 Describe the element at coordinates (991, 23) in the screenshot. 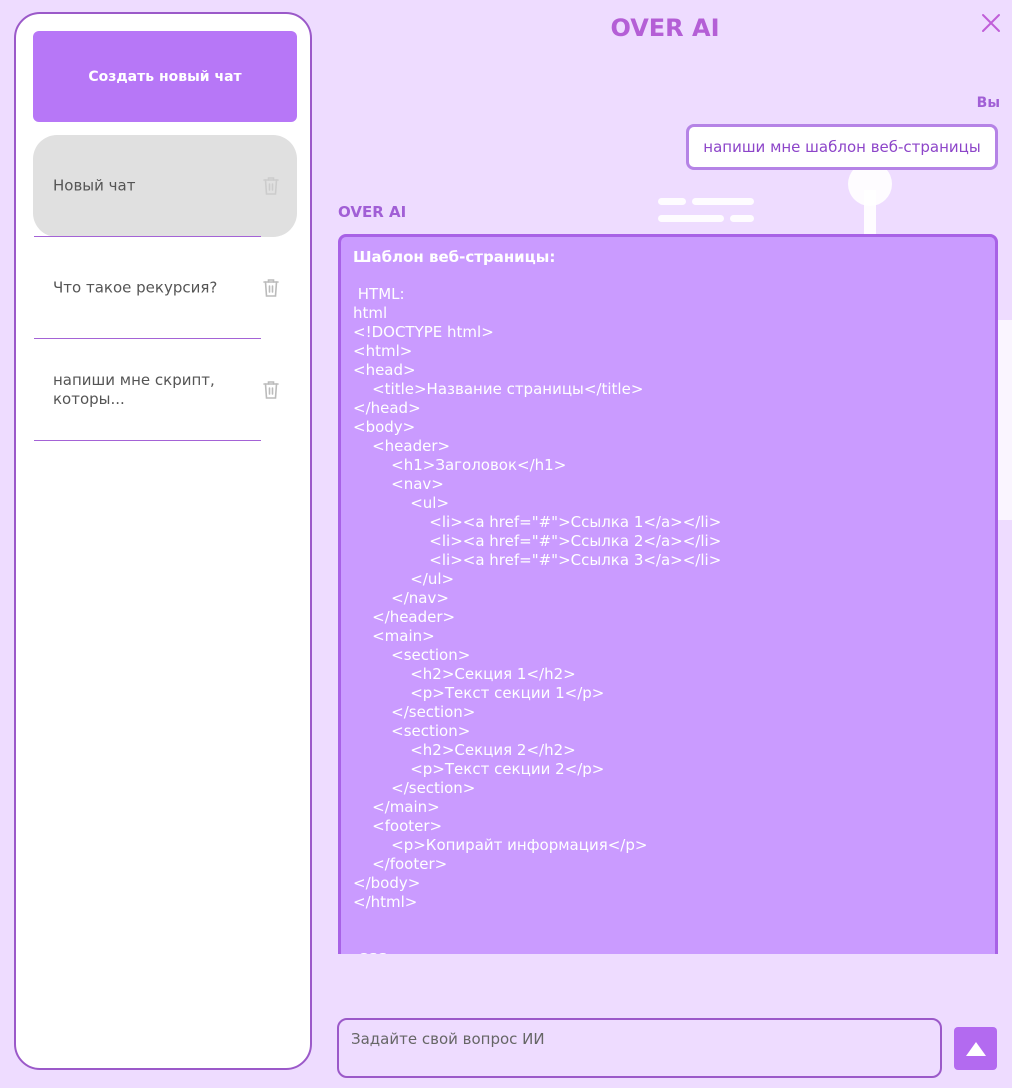

I see `close-icon` at that location.